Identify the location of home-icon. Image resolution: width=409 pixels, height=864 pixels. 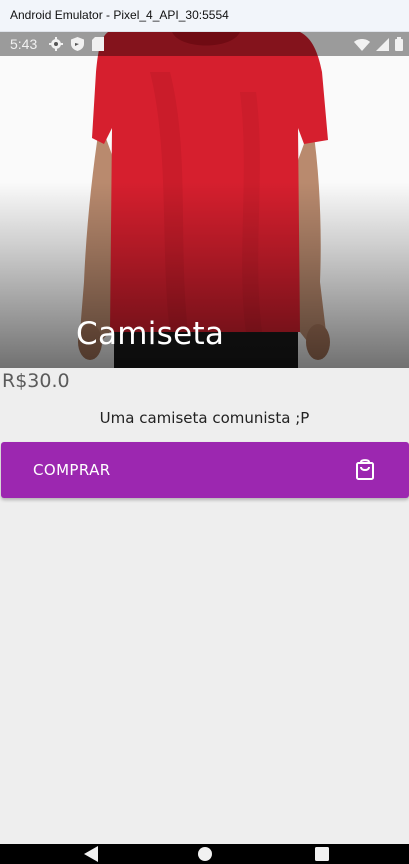
(205, 855).